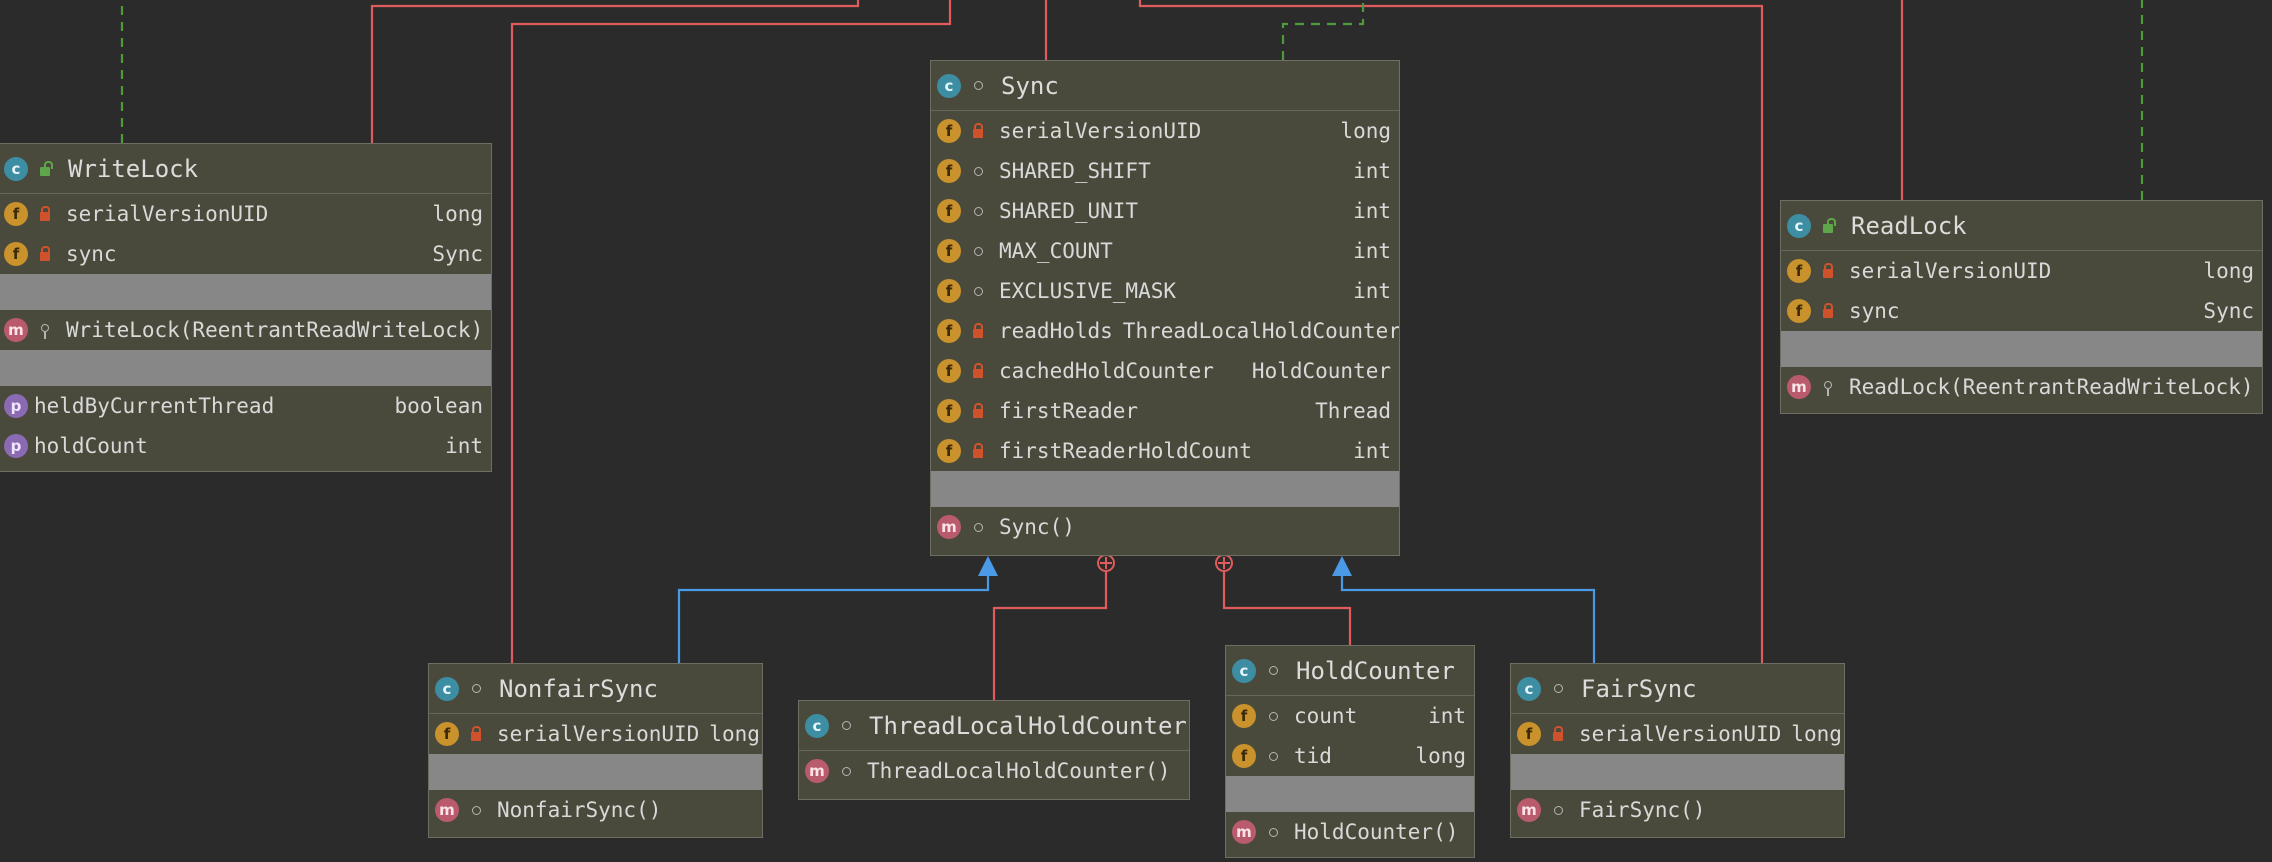 The height and width of the screenshot is (862, 2272). I want to click on field-type: HoldCounter, so click(1321, 371).